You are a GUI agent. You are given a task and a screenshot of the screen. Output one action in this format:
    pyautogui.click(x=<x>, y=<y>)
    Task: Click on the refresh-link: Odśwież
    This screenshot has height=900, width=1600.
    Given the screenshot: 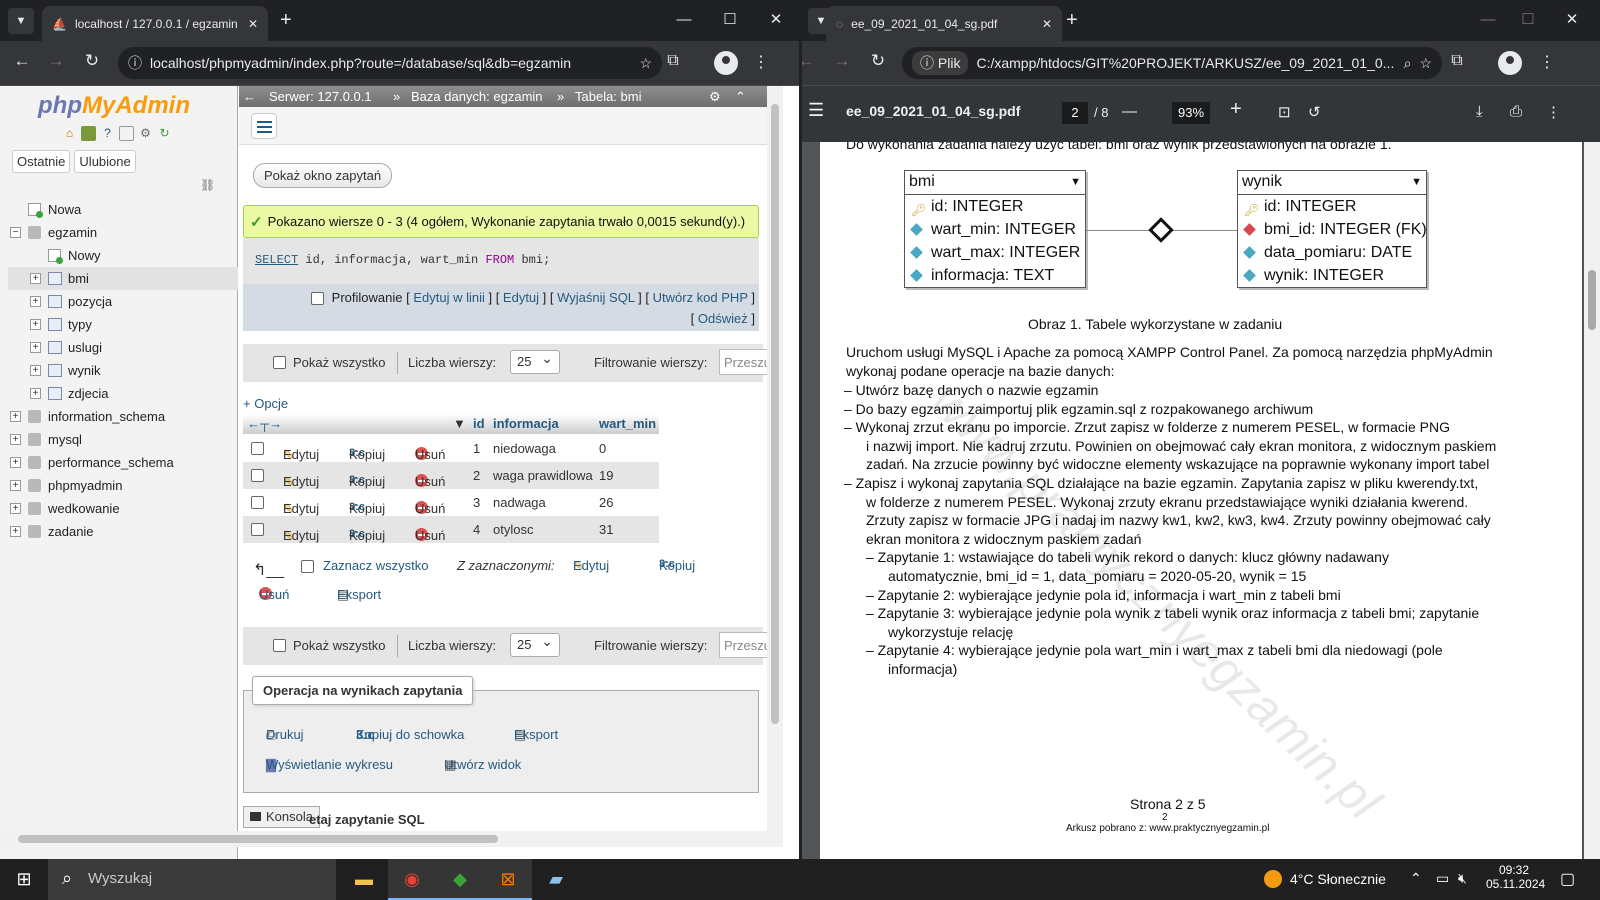 What is the action you would take?
    pyautogui.click(x=723, y=318)
    